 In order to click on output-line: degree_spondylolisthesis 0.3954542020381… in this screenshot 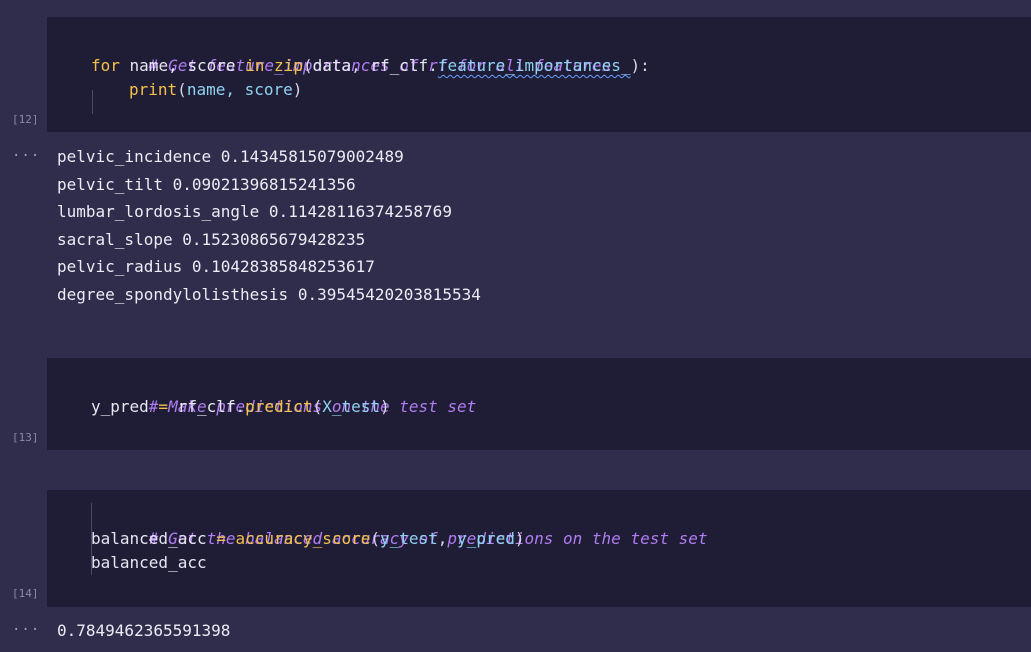, I will do `click(269, 294)`.